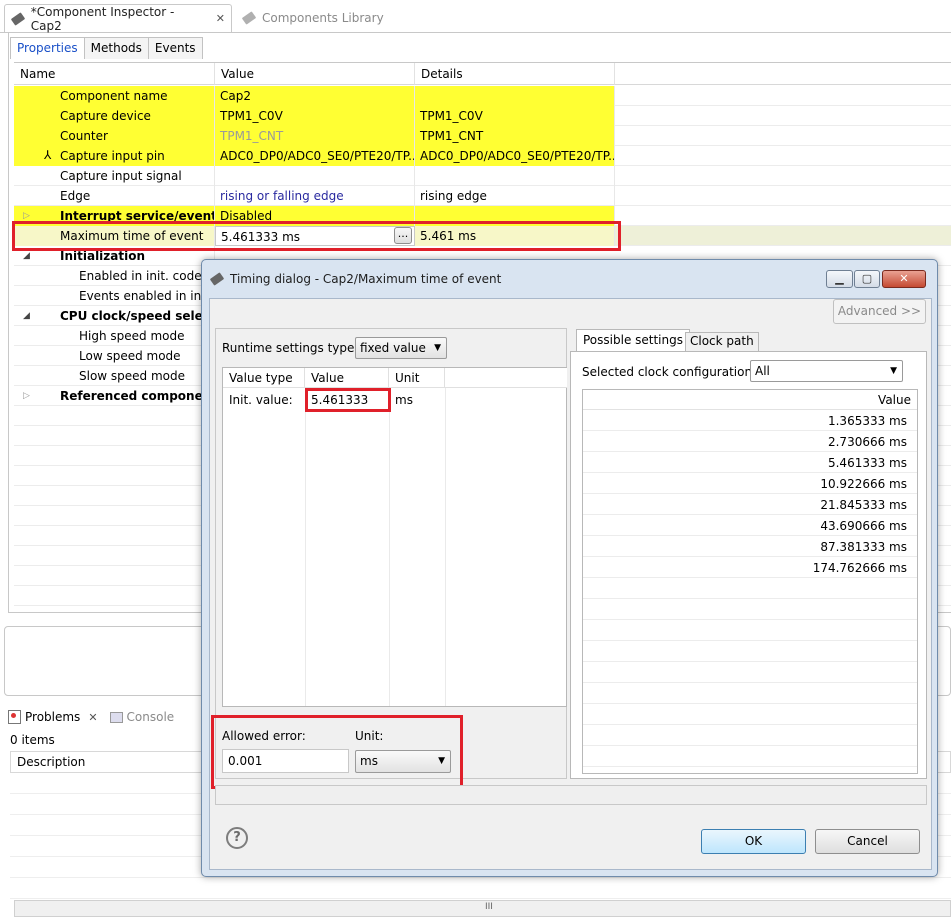 The image size is (951, 923). I want to click on cancel-button: Cancel, so click(867, 841).